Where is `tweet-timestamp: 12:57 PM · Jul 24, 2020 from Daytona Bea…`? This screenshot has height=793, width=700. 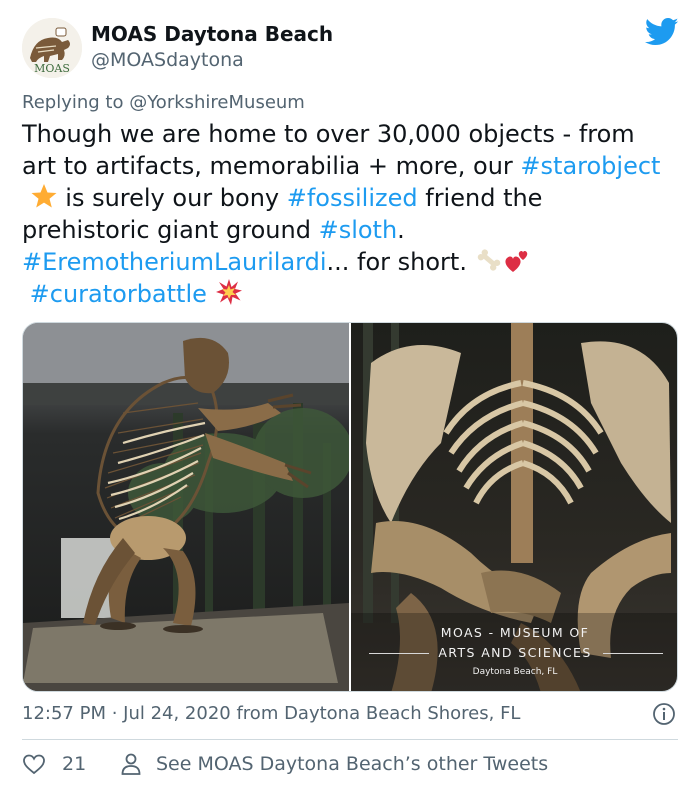
tweet-timestamp: 12:57 PM · Jul 24, 2020 from Daytona Bea… is located at coordinates (271, 713).